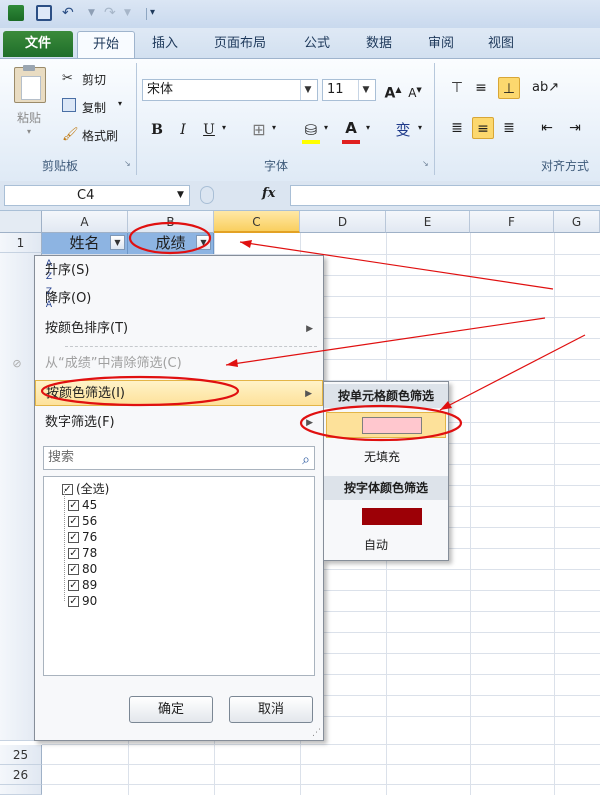 This screenshot has height=795, width=600. Describe the element at coordinates (224, 127) in the screenshot. I see `underline-dropdown-icon: ▾` at that location.